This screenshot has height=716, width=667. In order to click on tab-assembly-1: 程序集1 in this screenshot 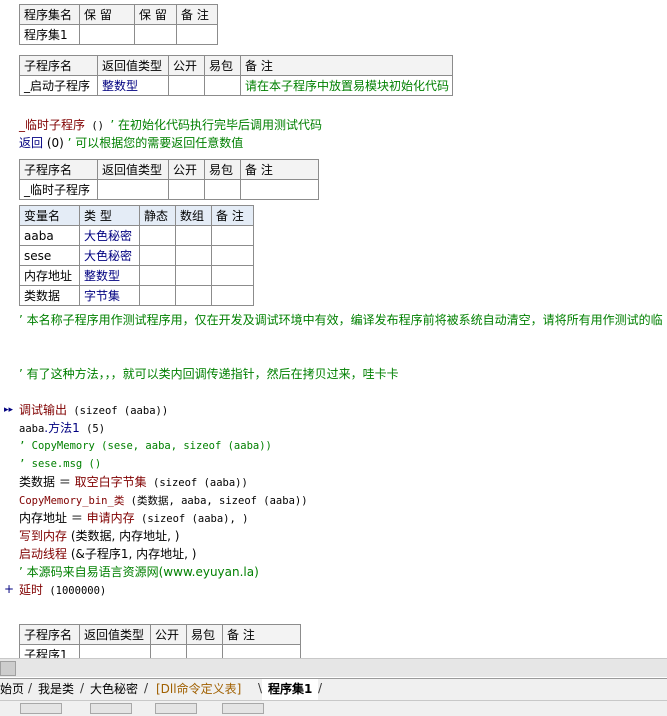, I will do `click(290, 690)`.